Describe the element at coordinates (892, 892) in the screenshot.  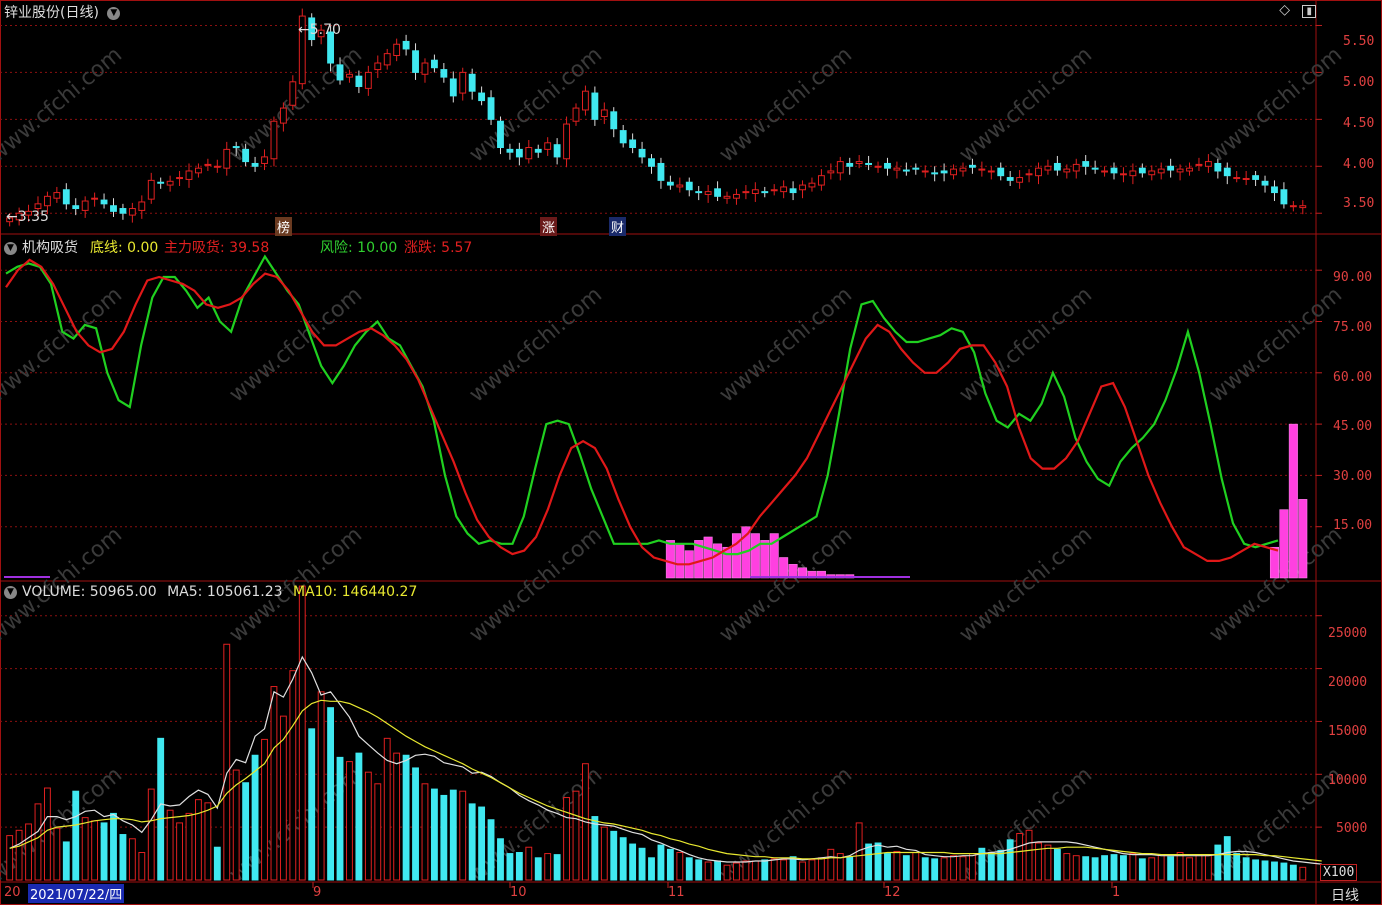
I see `x-month: 12` at that location.